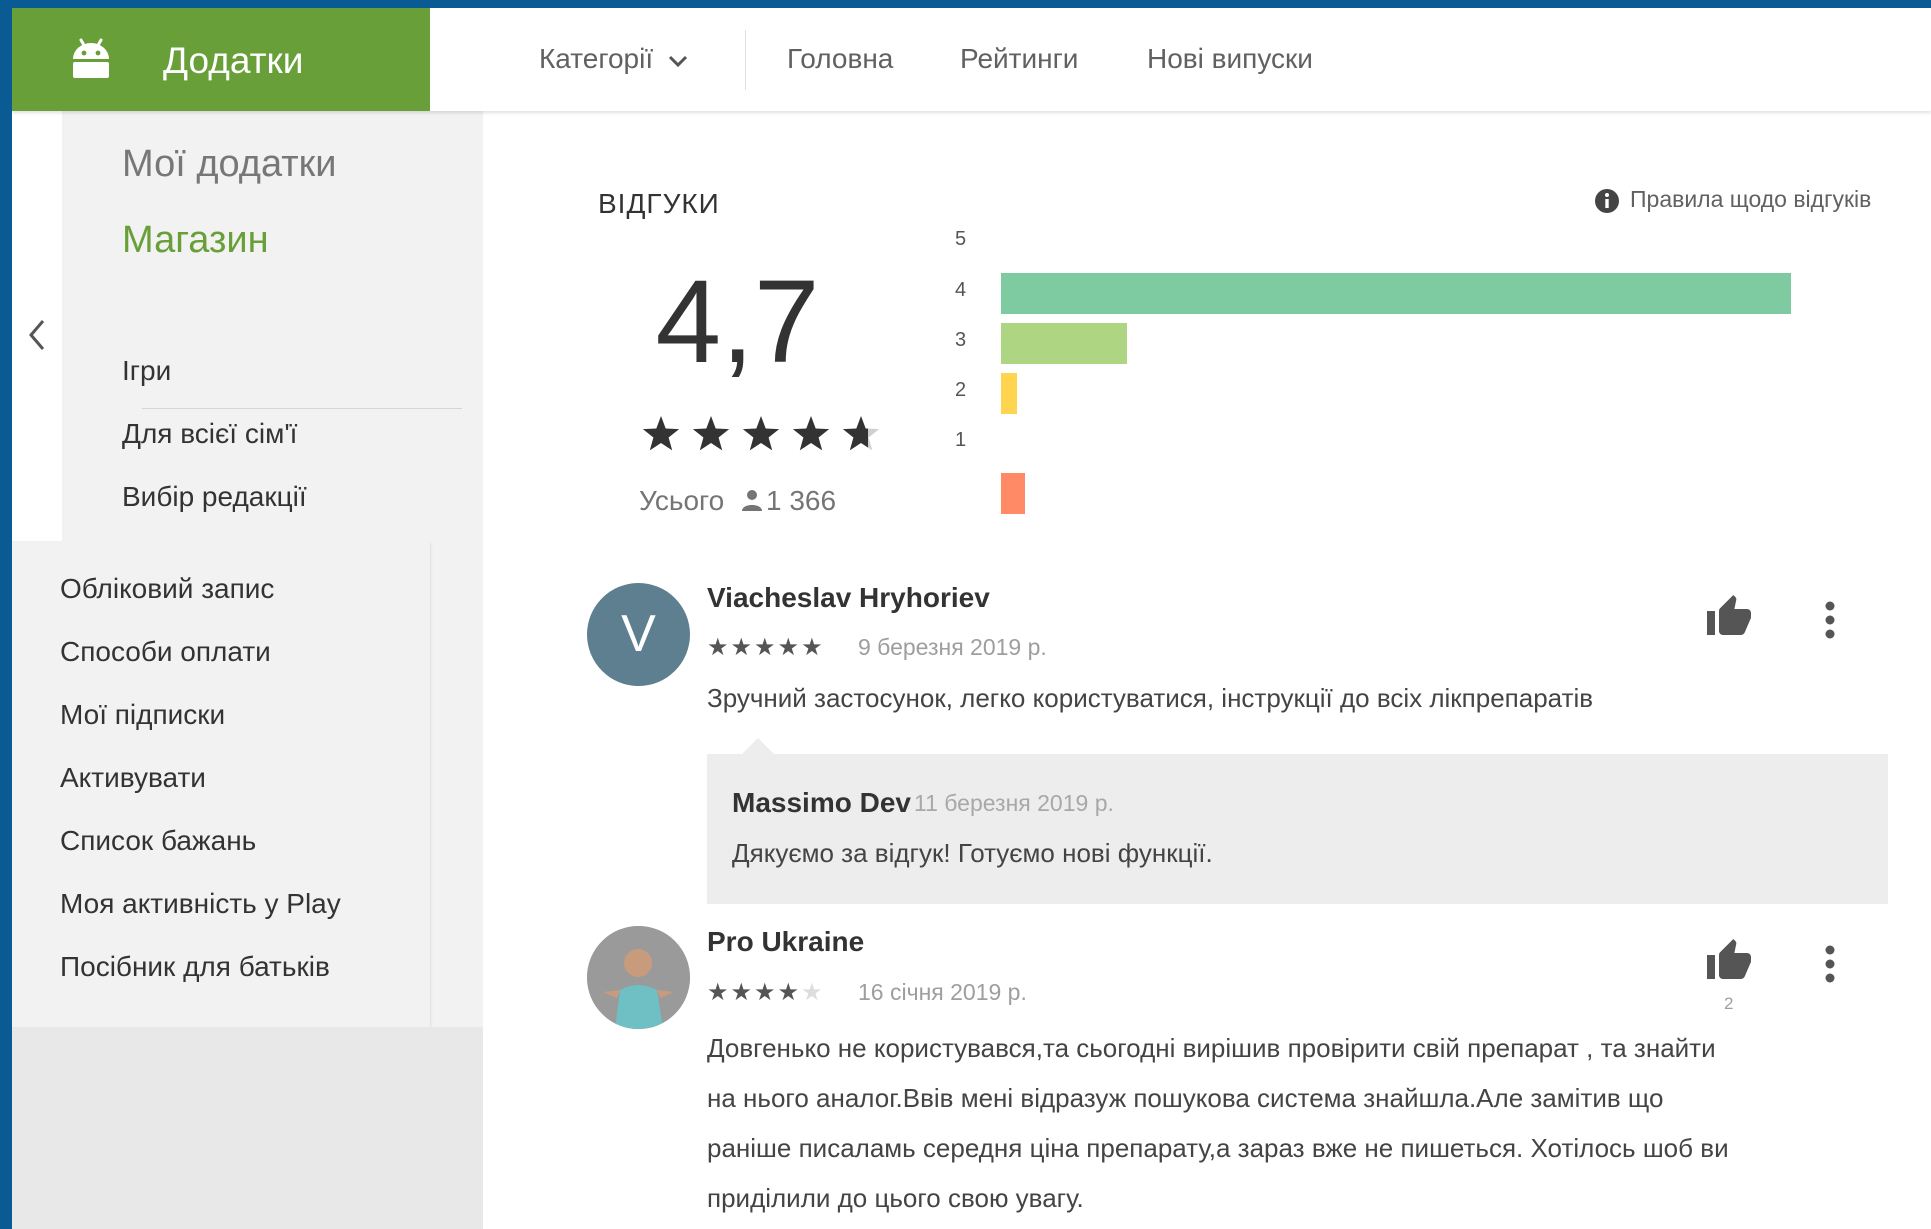 The image size is (1931, 1229). What do you see at coordinates (1751, 199) in the screenshot?
I see `review-policy-label: Правила щодо відгуків` at bounding box center [1751, 199].